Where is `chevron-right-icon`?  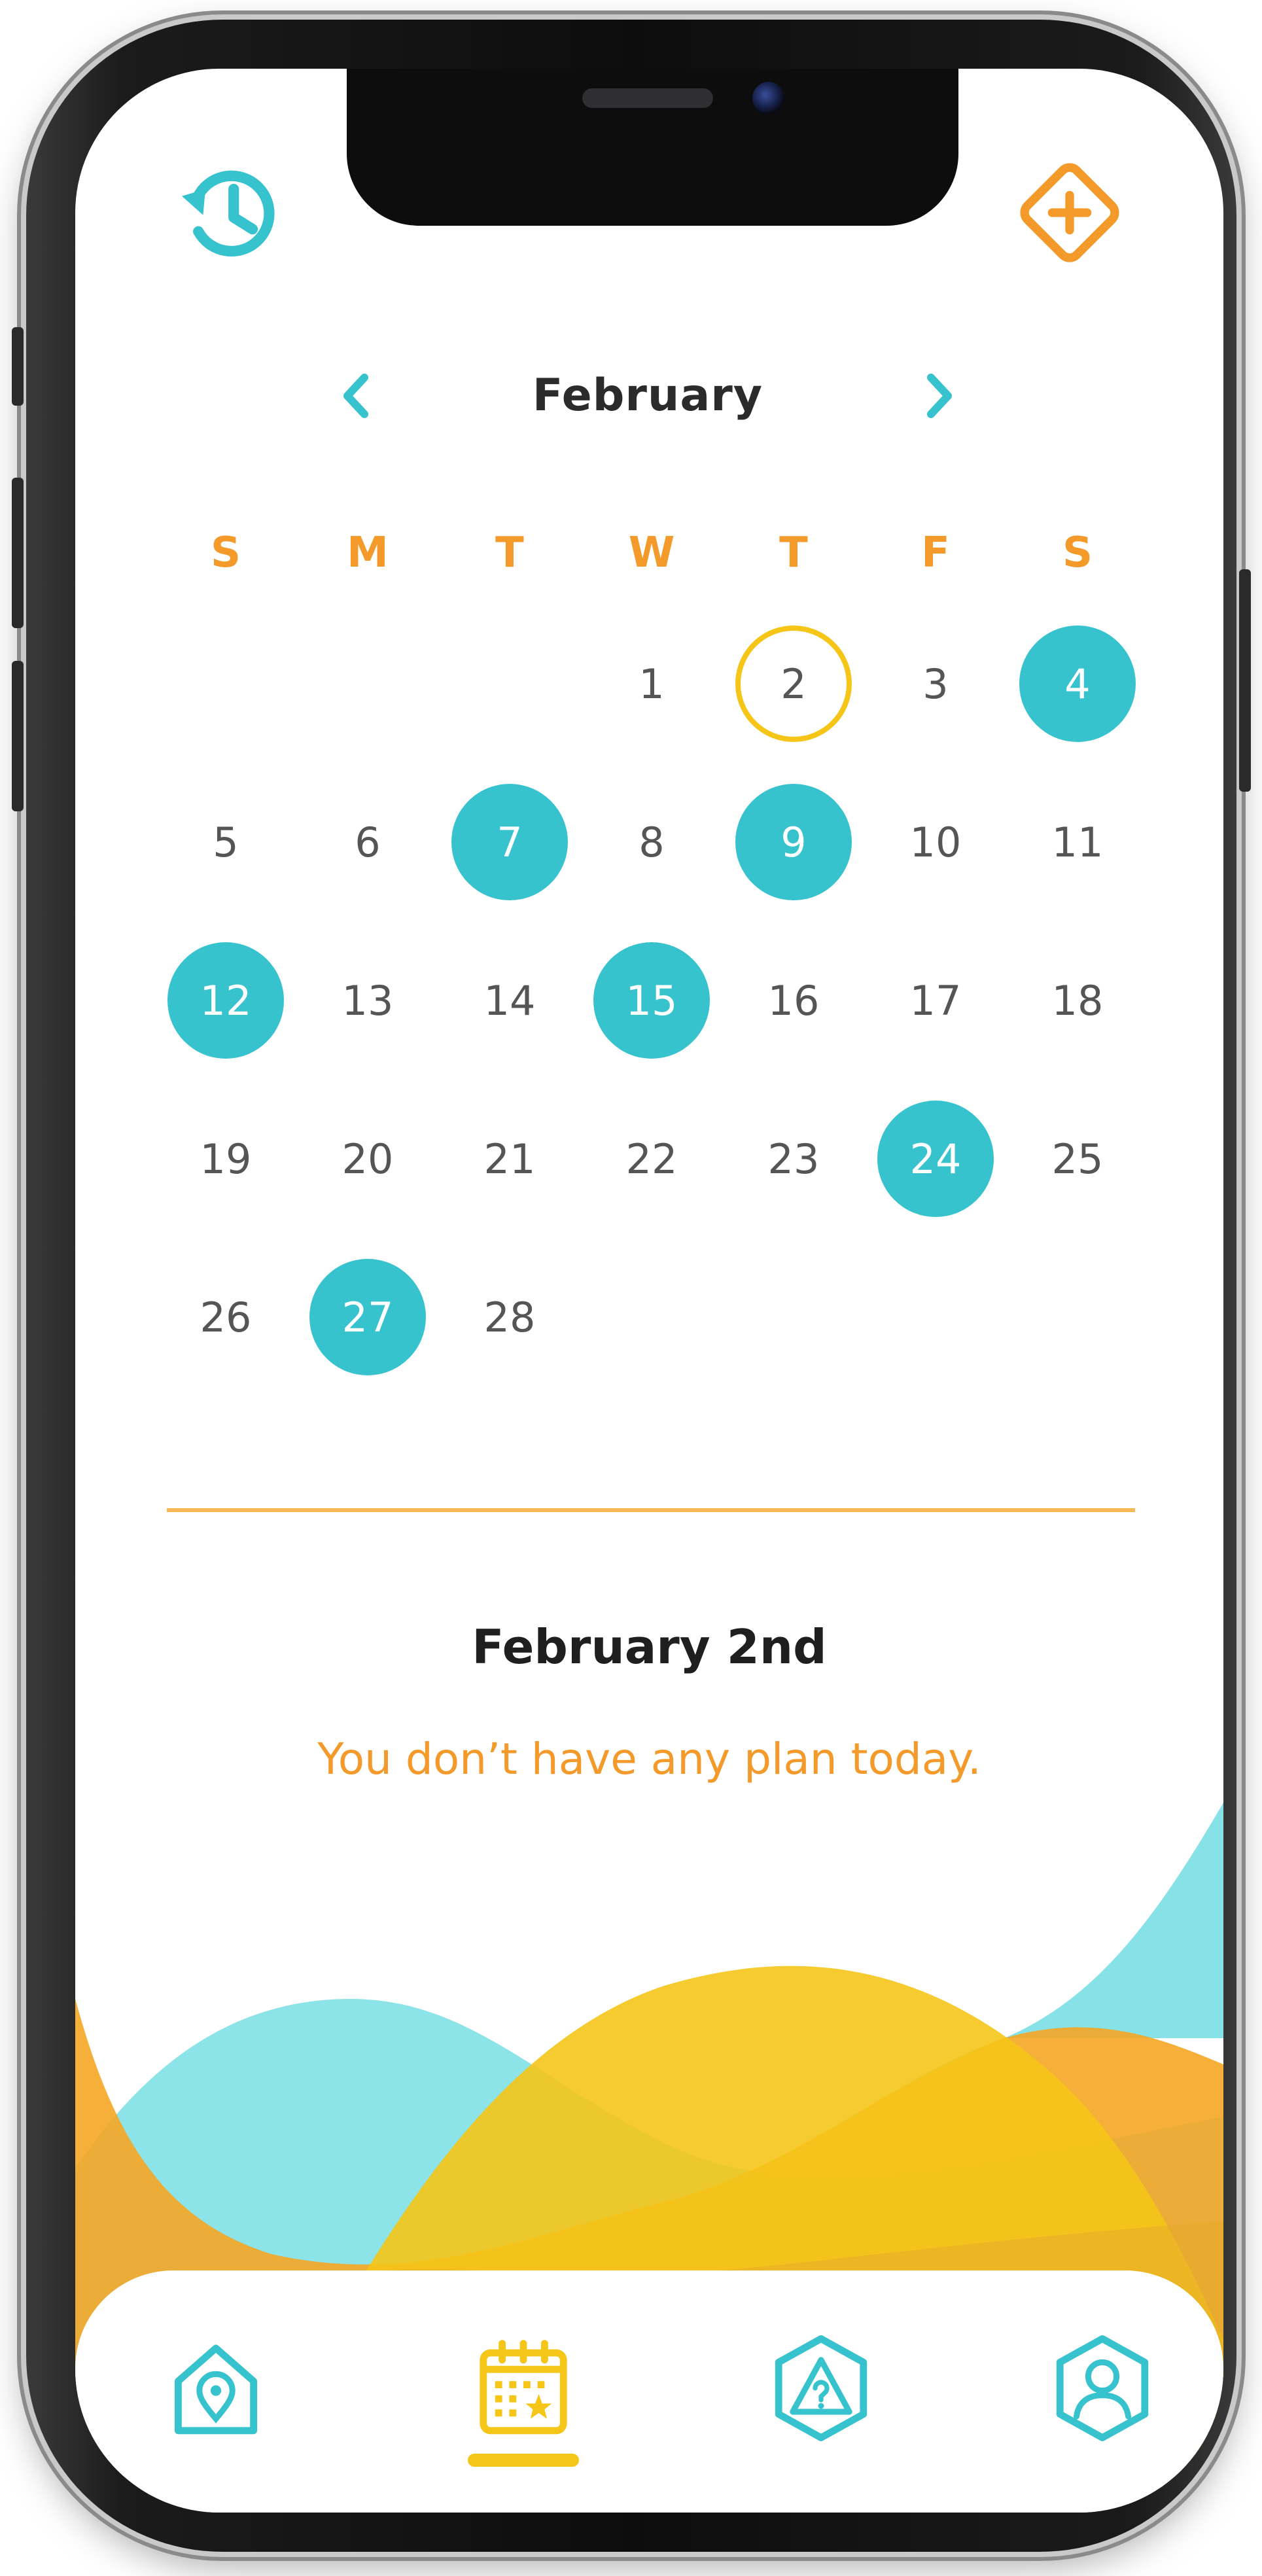 chevron-right-icon is located at coordinates (940, 396).